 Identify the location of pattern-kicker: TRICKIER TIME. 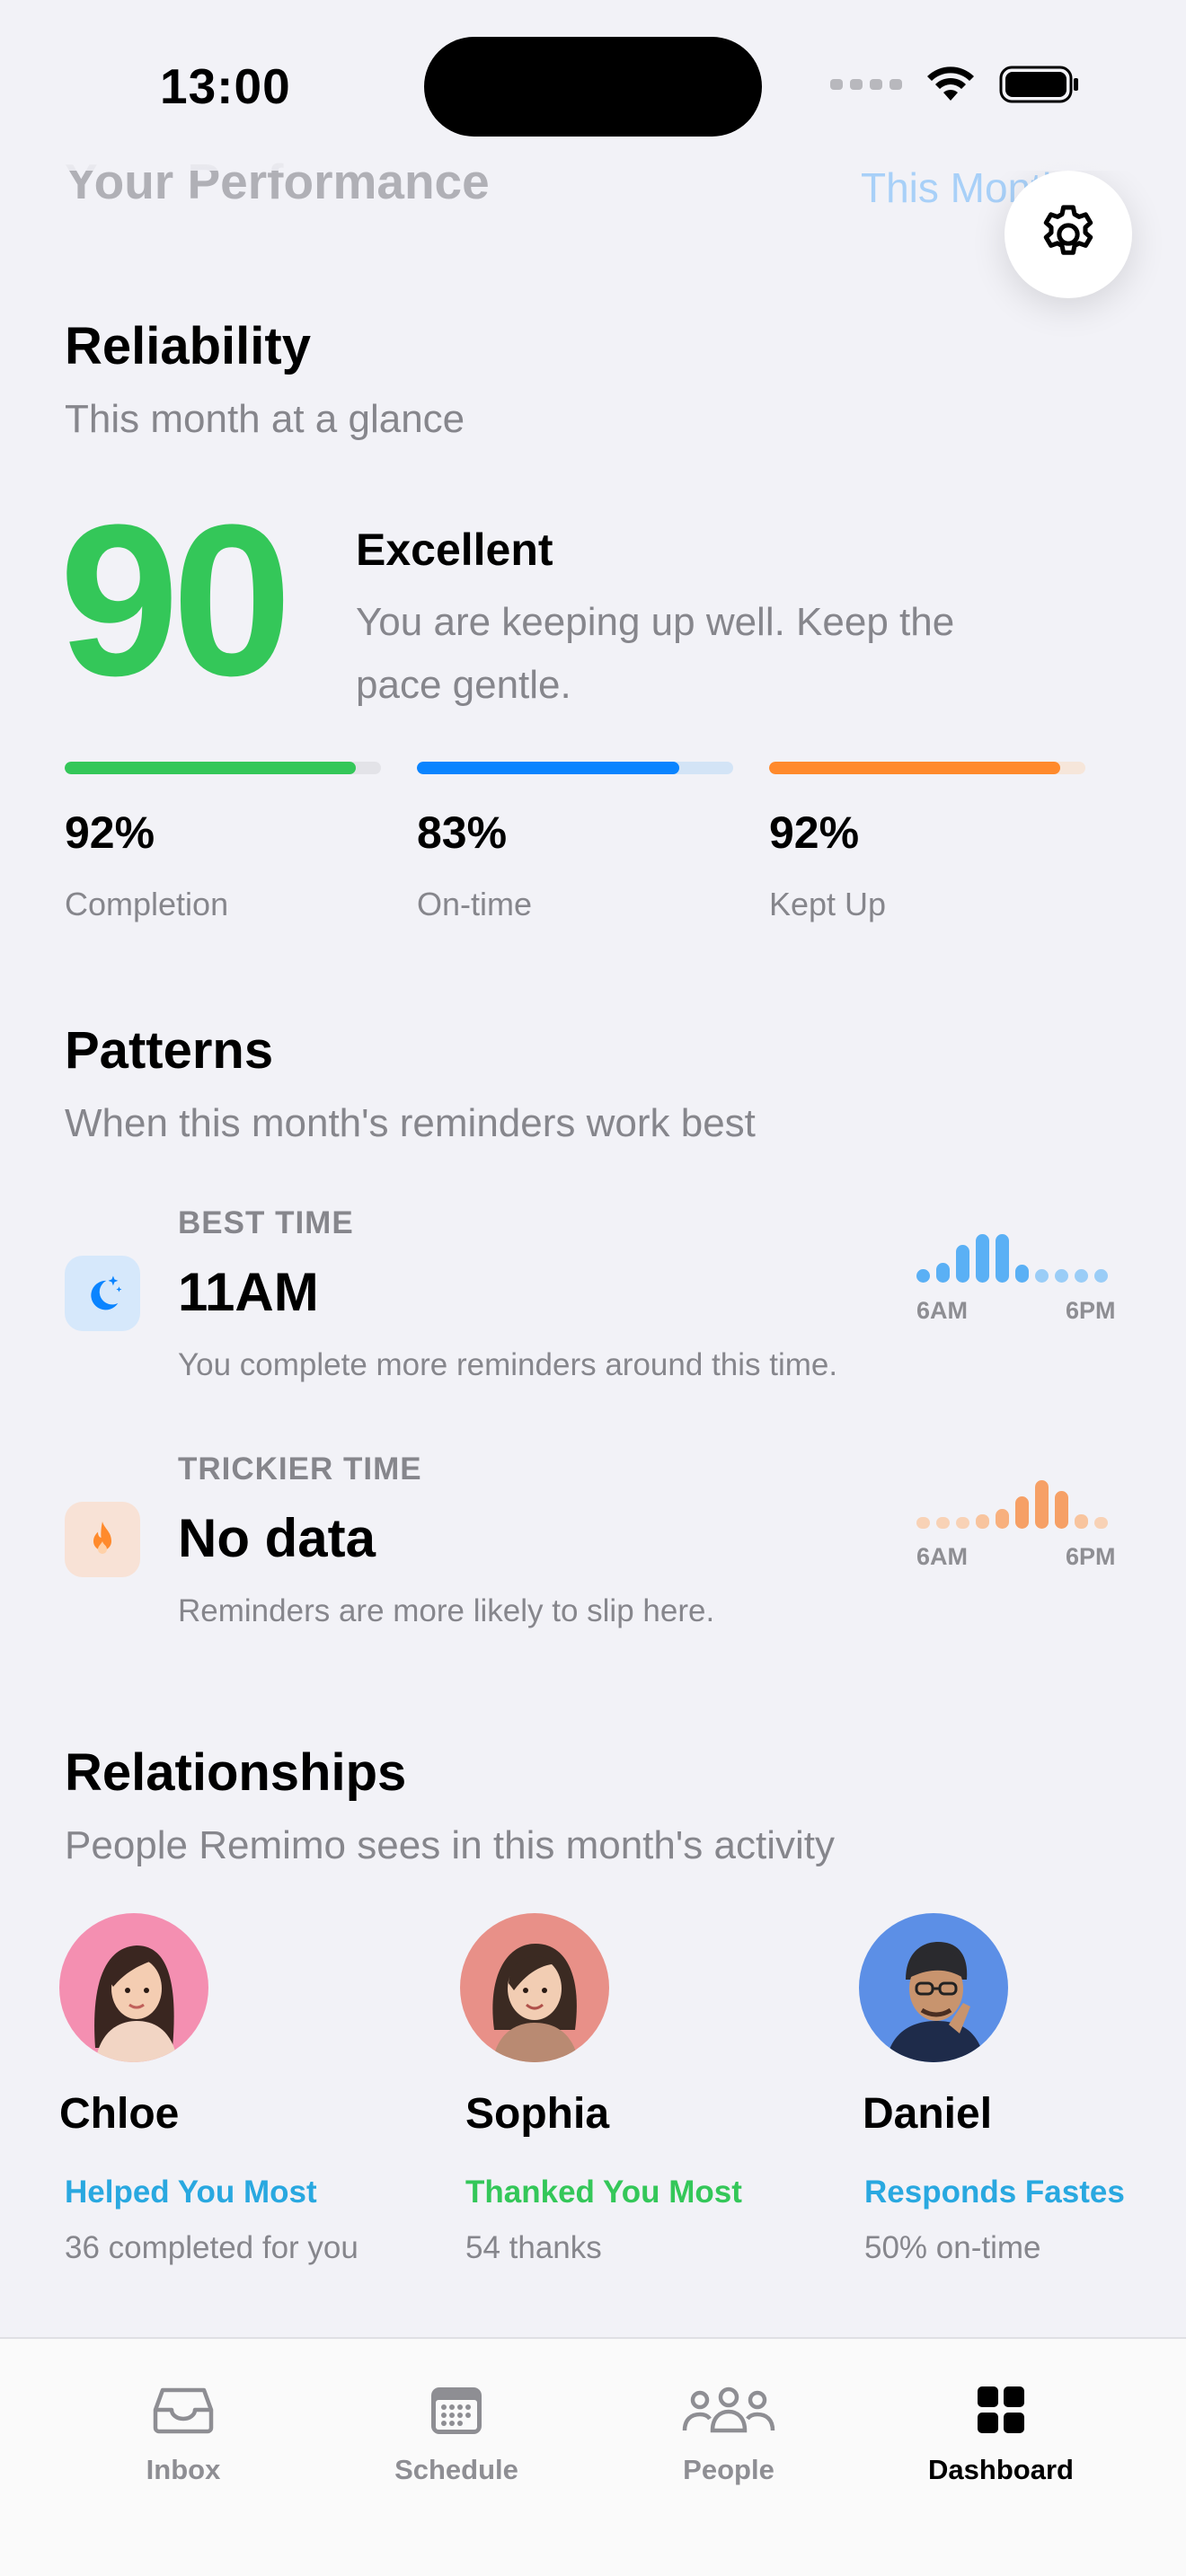
(300, 1468).